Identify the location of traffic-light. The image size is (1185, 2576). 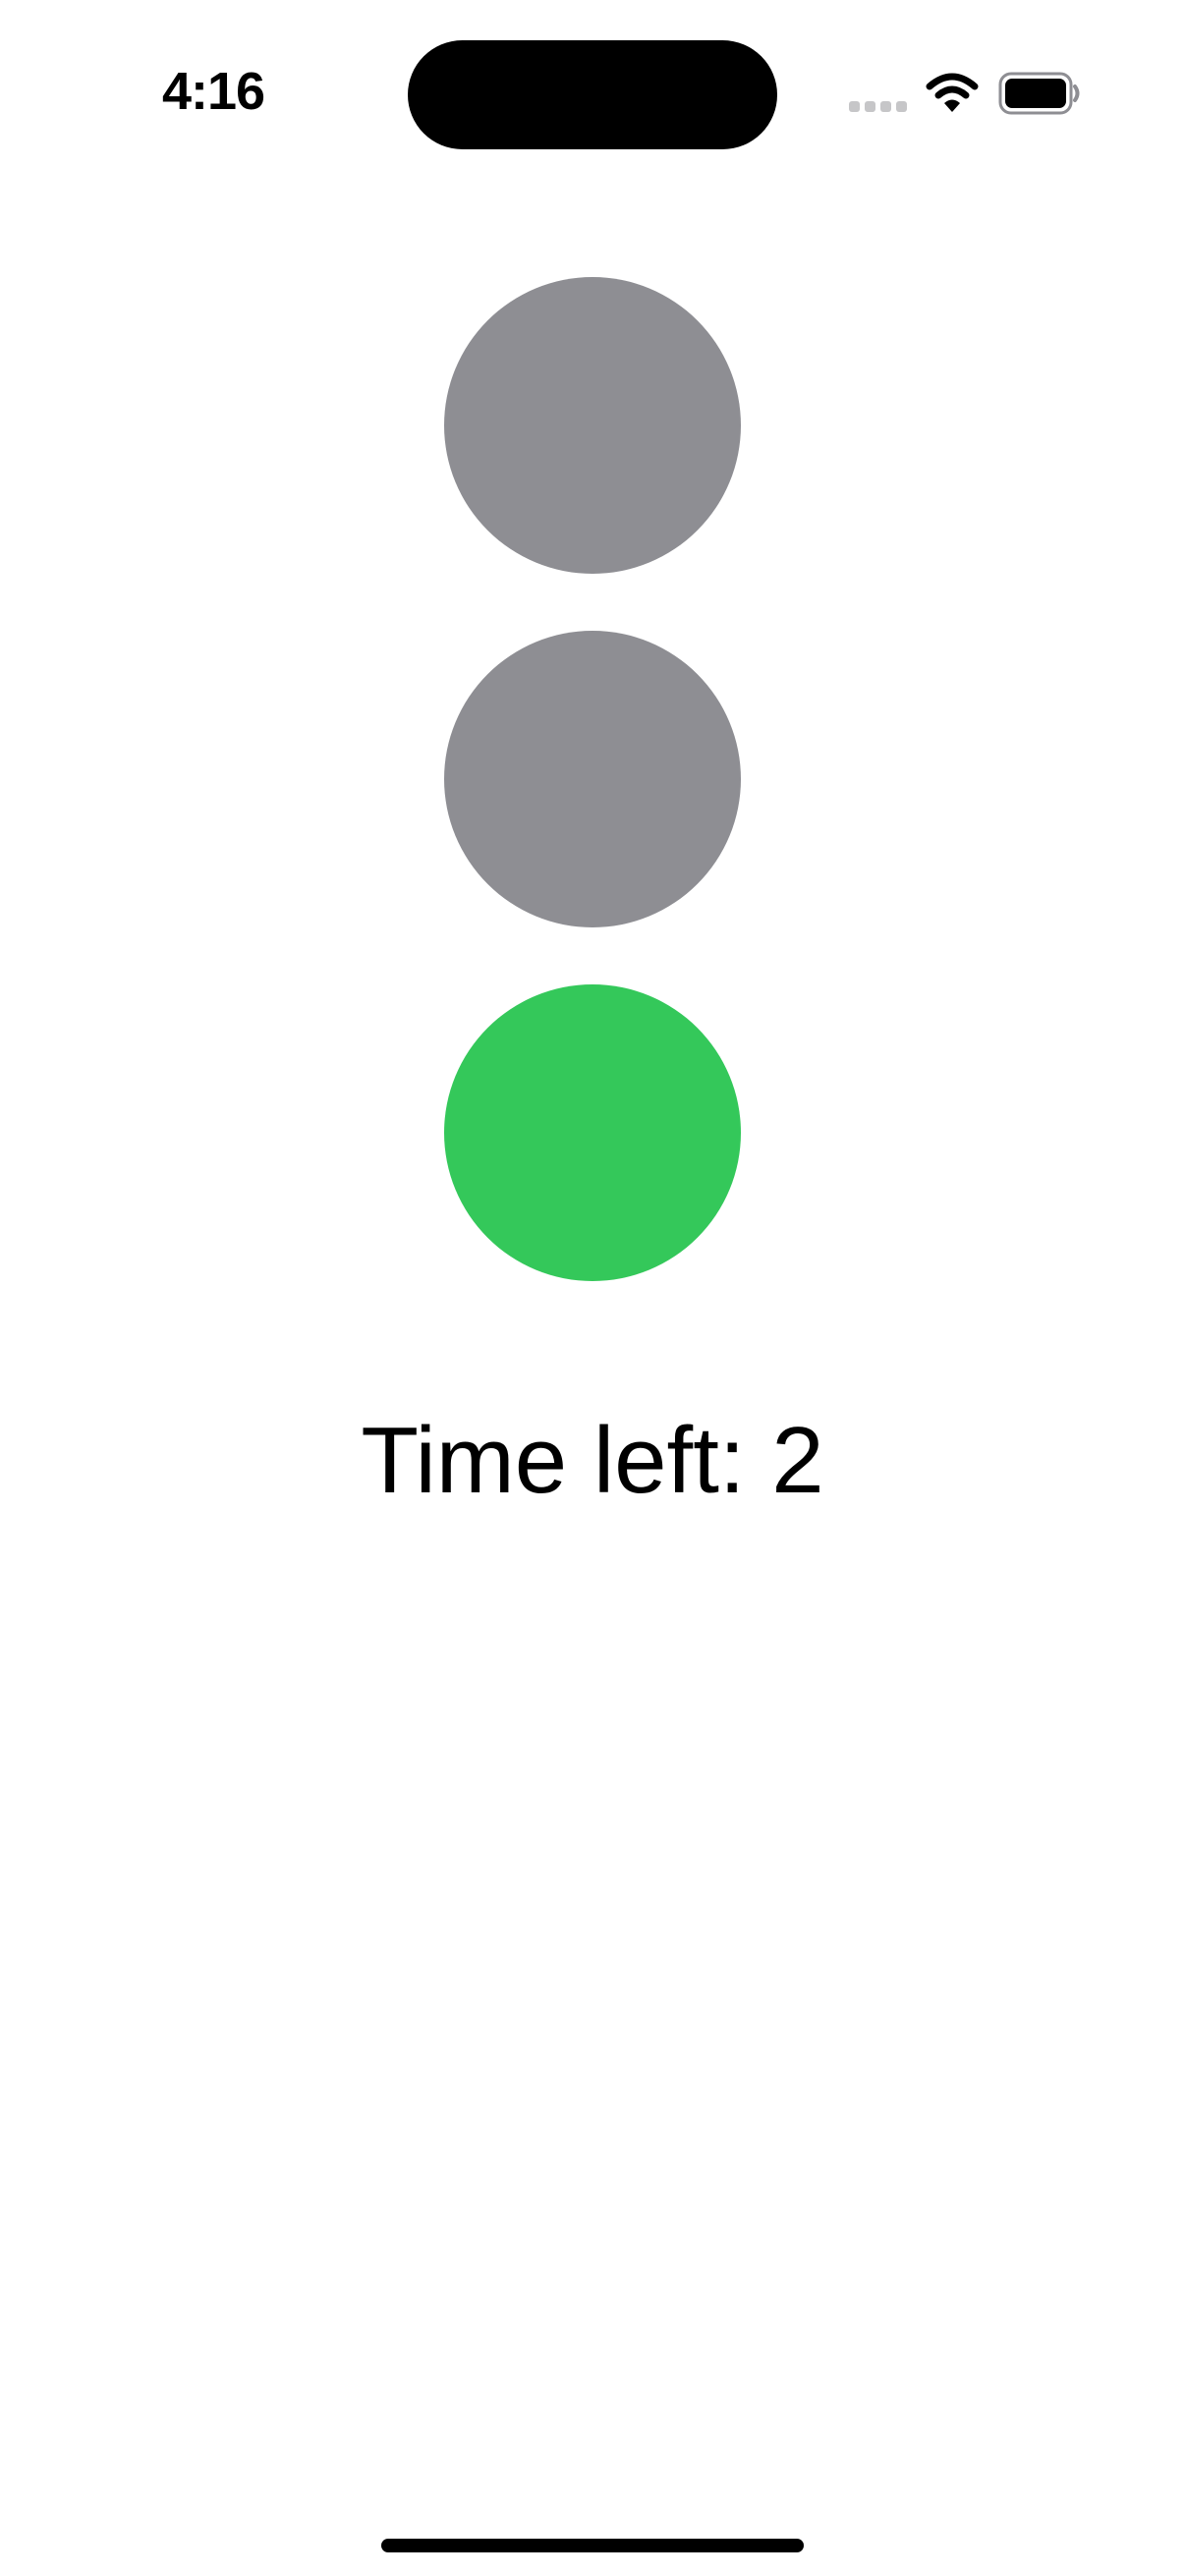
(592, 779).